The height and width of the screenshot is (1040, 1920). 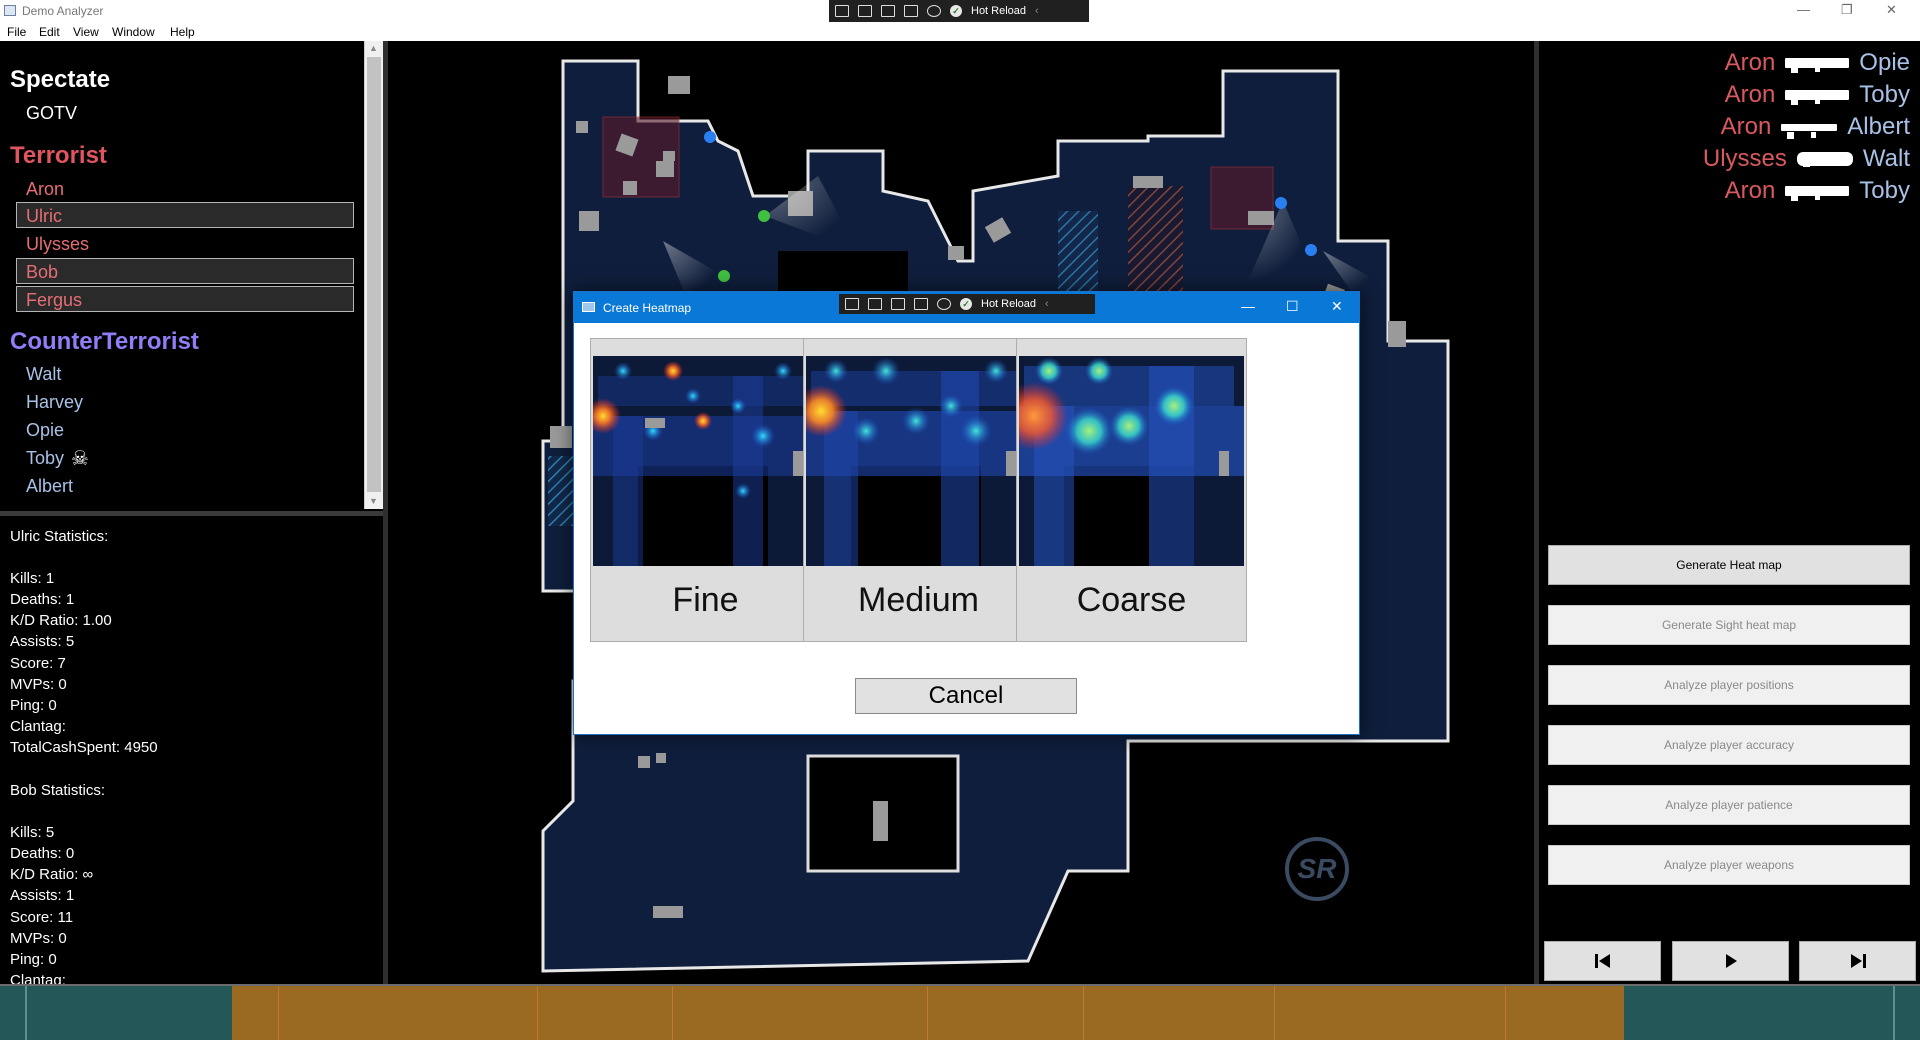 What do you see at coordinates (1131, 490) in the screenshot?
I see `heatmap-coarse-button: Coarse` at bounding box center [1131, 490].